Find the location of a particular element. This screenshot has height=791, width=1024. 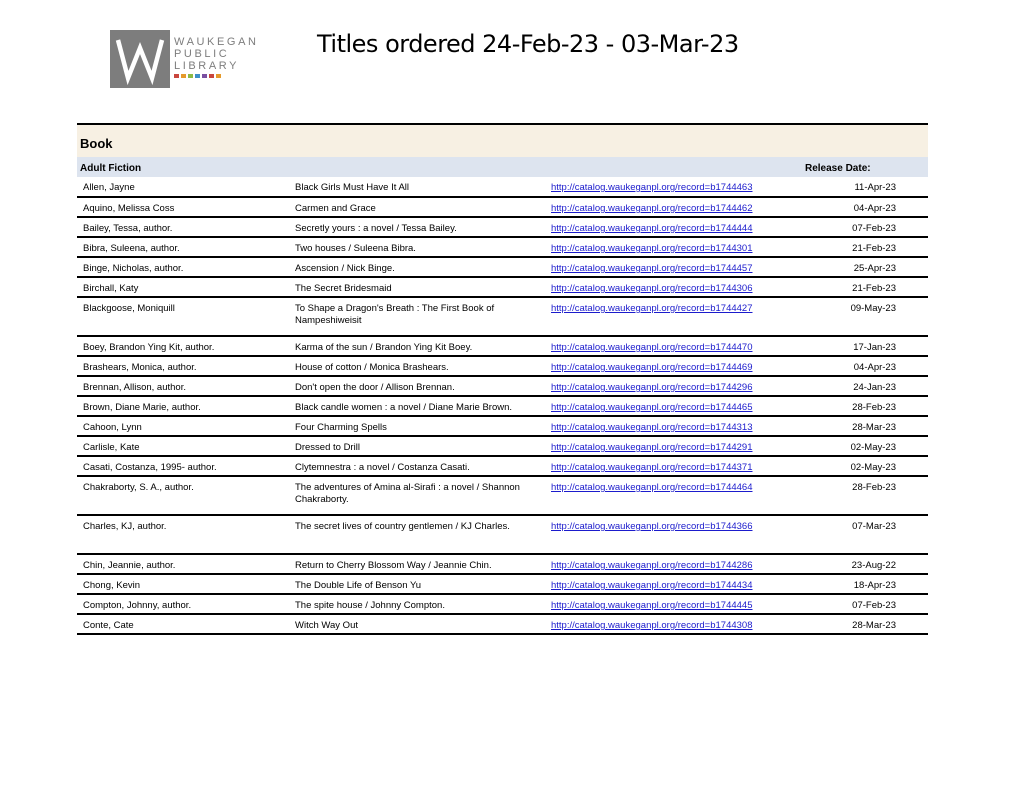

logo-wordmark: WAUKEGAN PUBLIC LIBRARY is located at coordinates (216, 54).